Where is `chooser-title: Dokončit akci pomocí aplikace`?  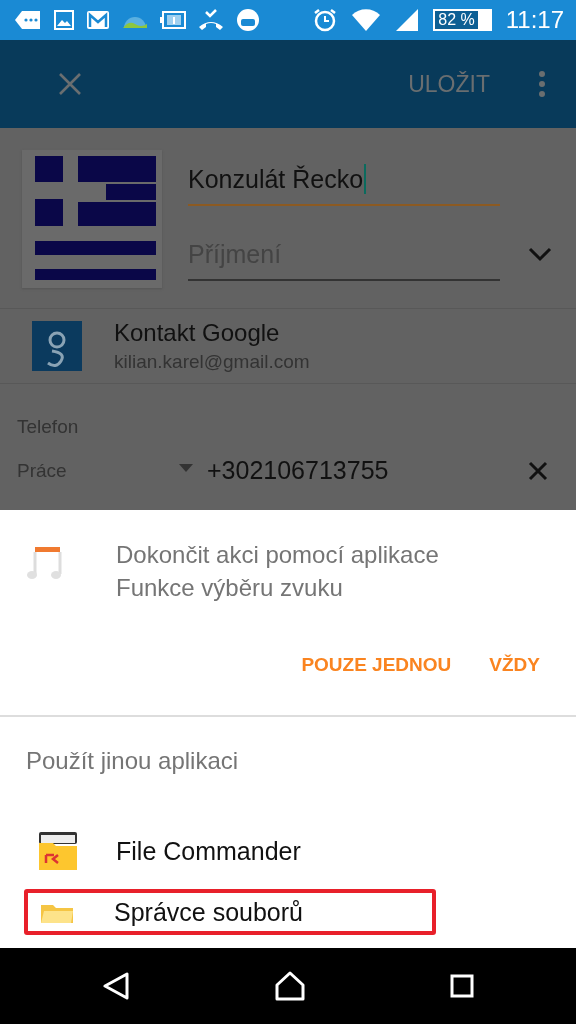
chooser-title: Dokončit akci pomocí aplikace is located at coordinates (277, 555).